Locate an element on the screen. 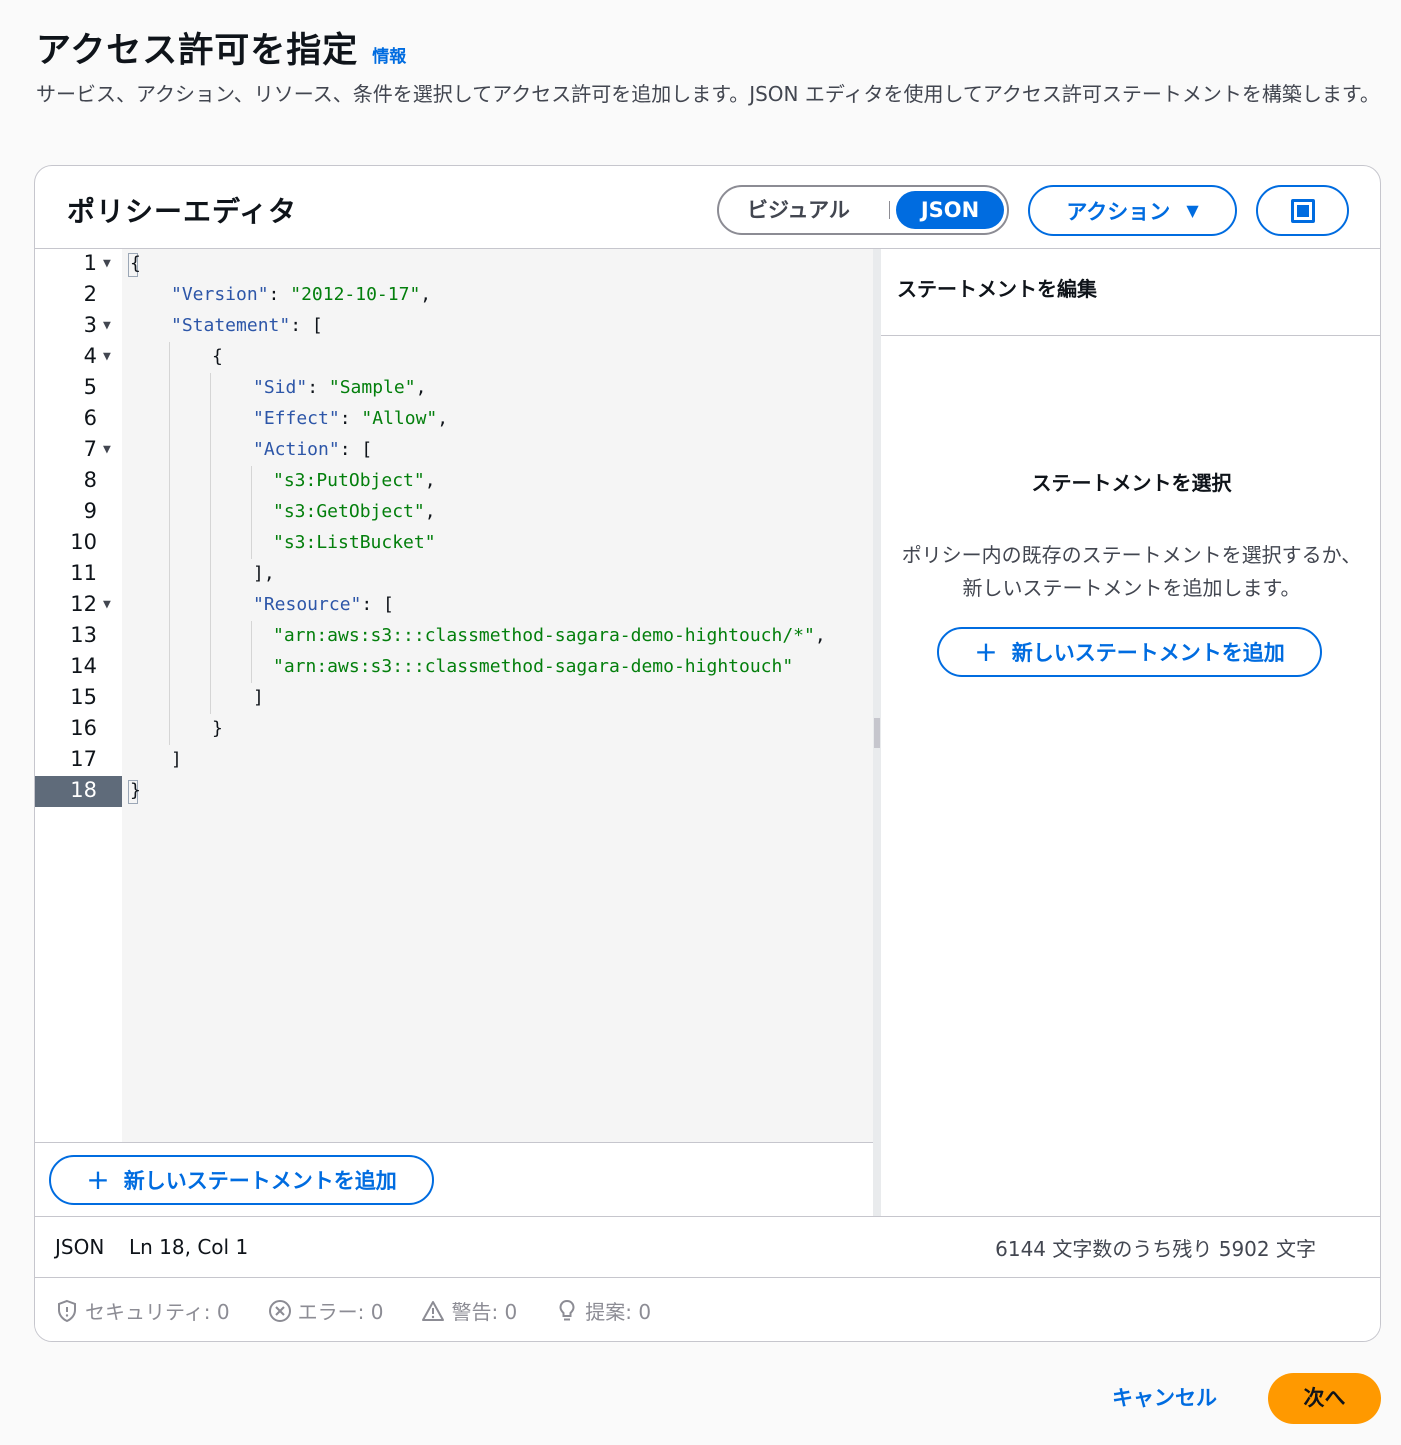  mode-visual-button: ビジュアル is located at coordinates (798, 210).